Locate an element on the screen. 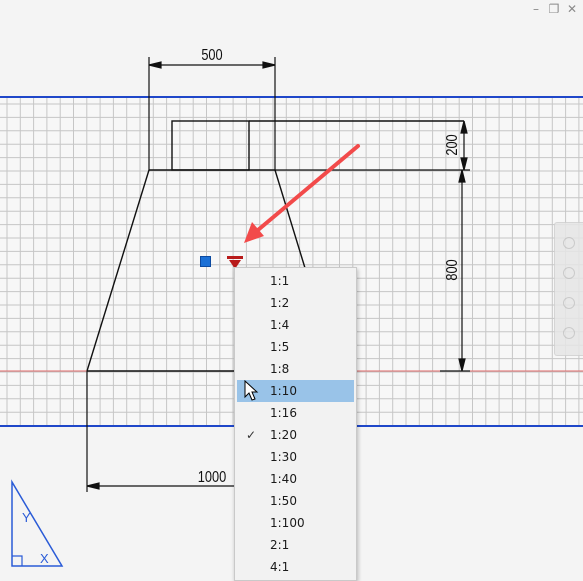 The width and height of the screenshot is (583, 581). scale-option-label: 1:4 is located at coordinates (280, 325).